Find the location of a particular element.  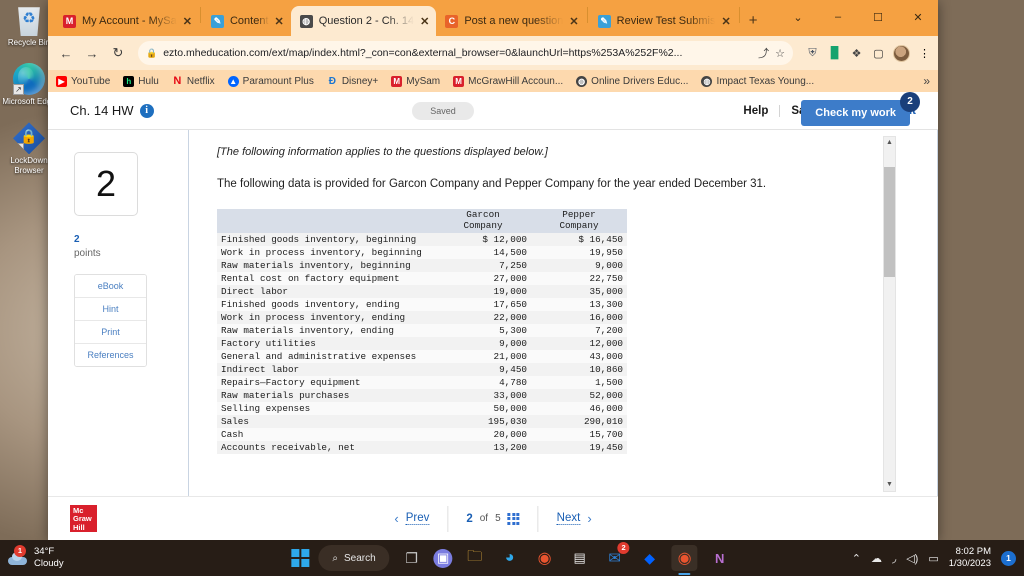

bookmark-hulu: h Hulu is located at coordinates (141, 81).